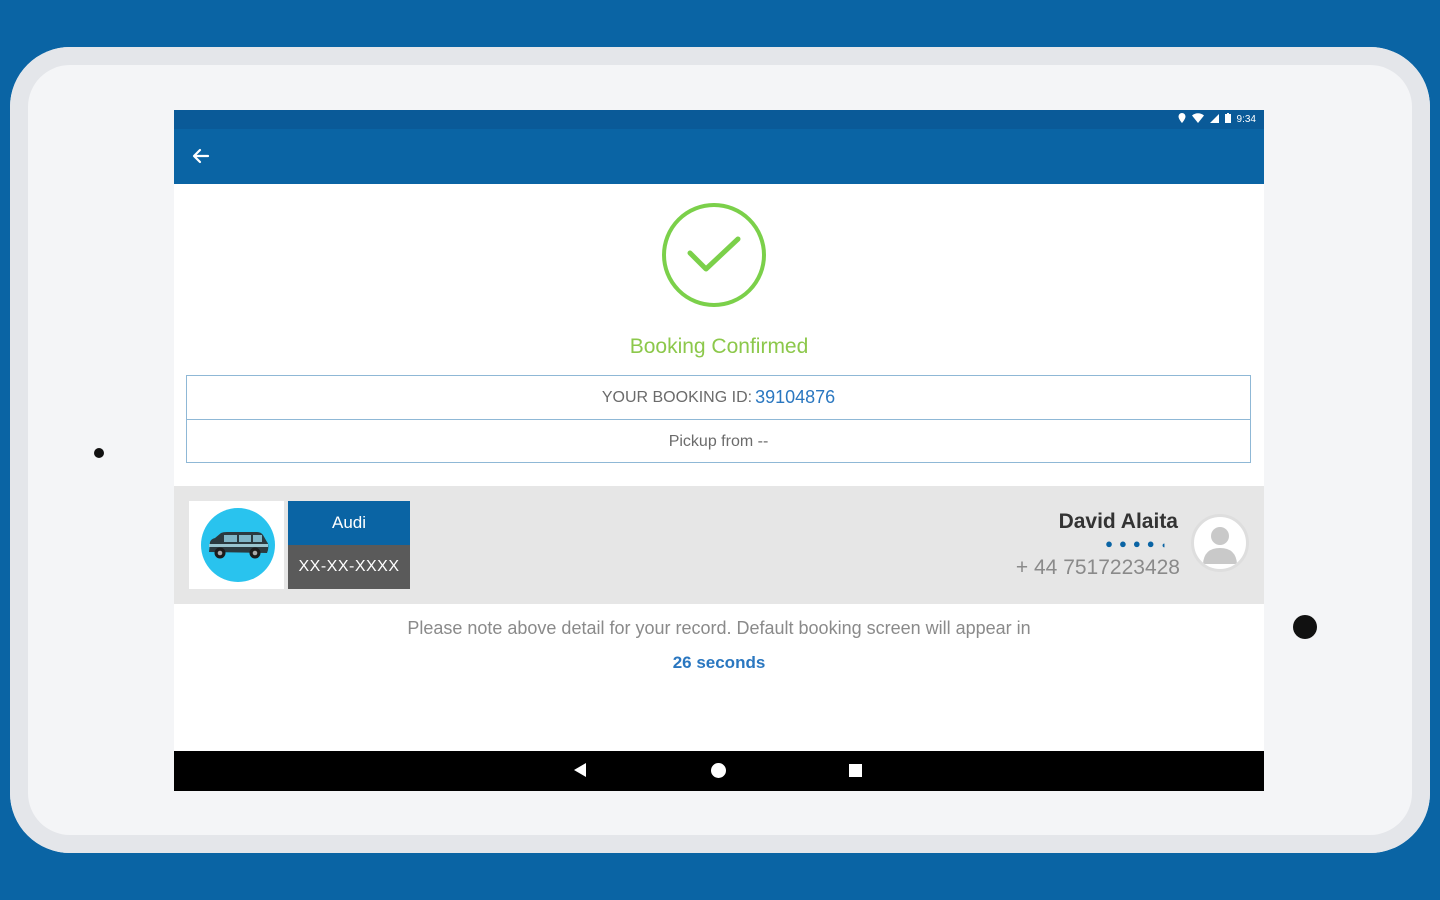 The height and width of the screenshot is (900, 1440). Describe the element at coordinates (99, 453) in the screenshot. I see `tablet-sensor` at that location.